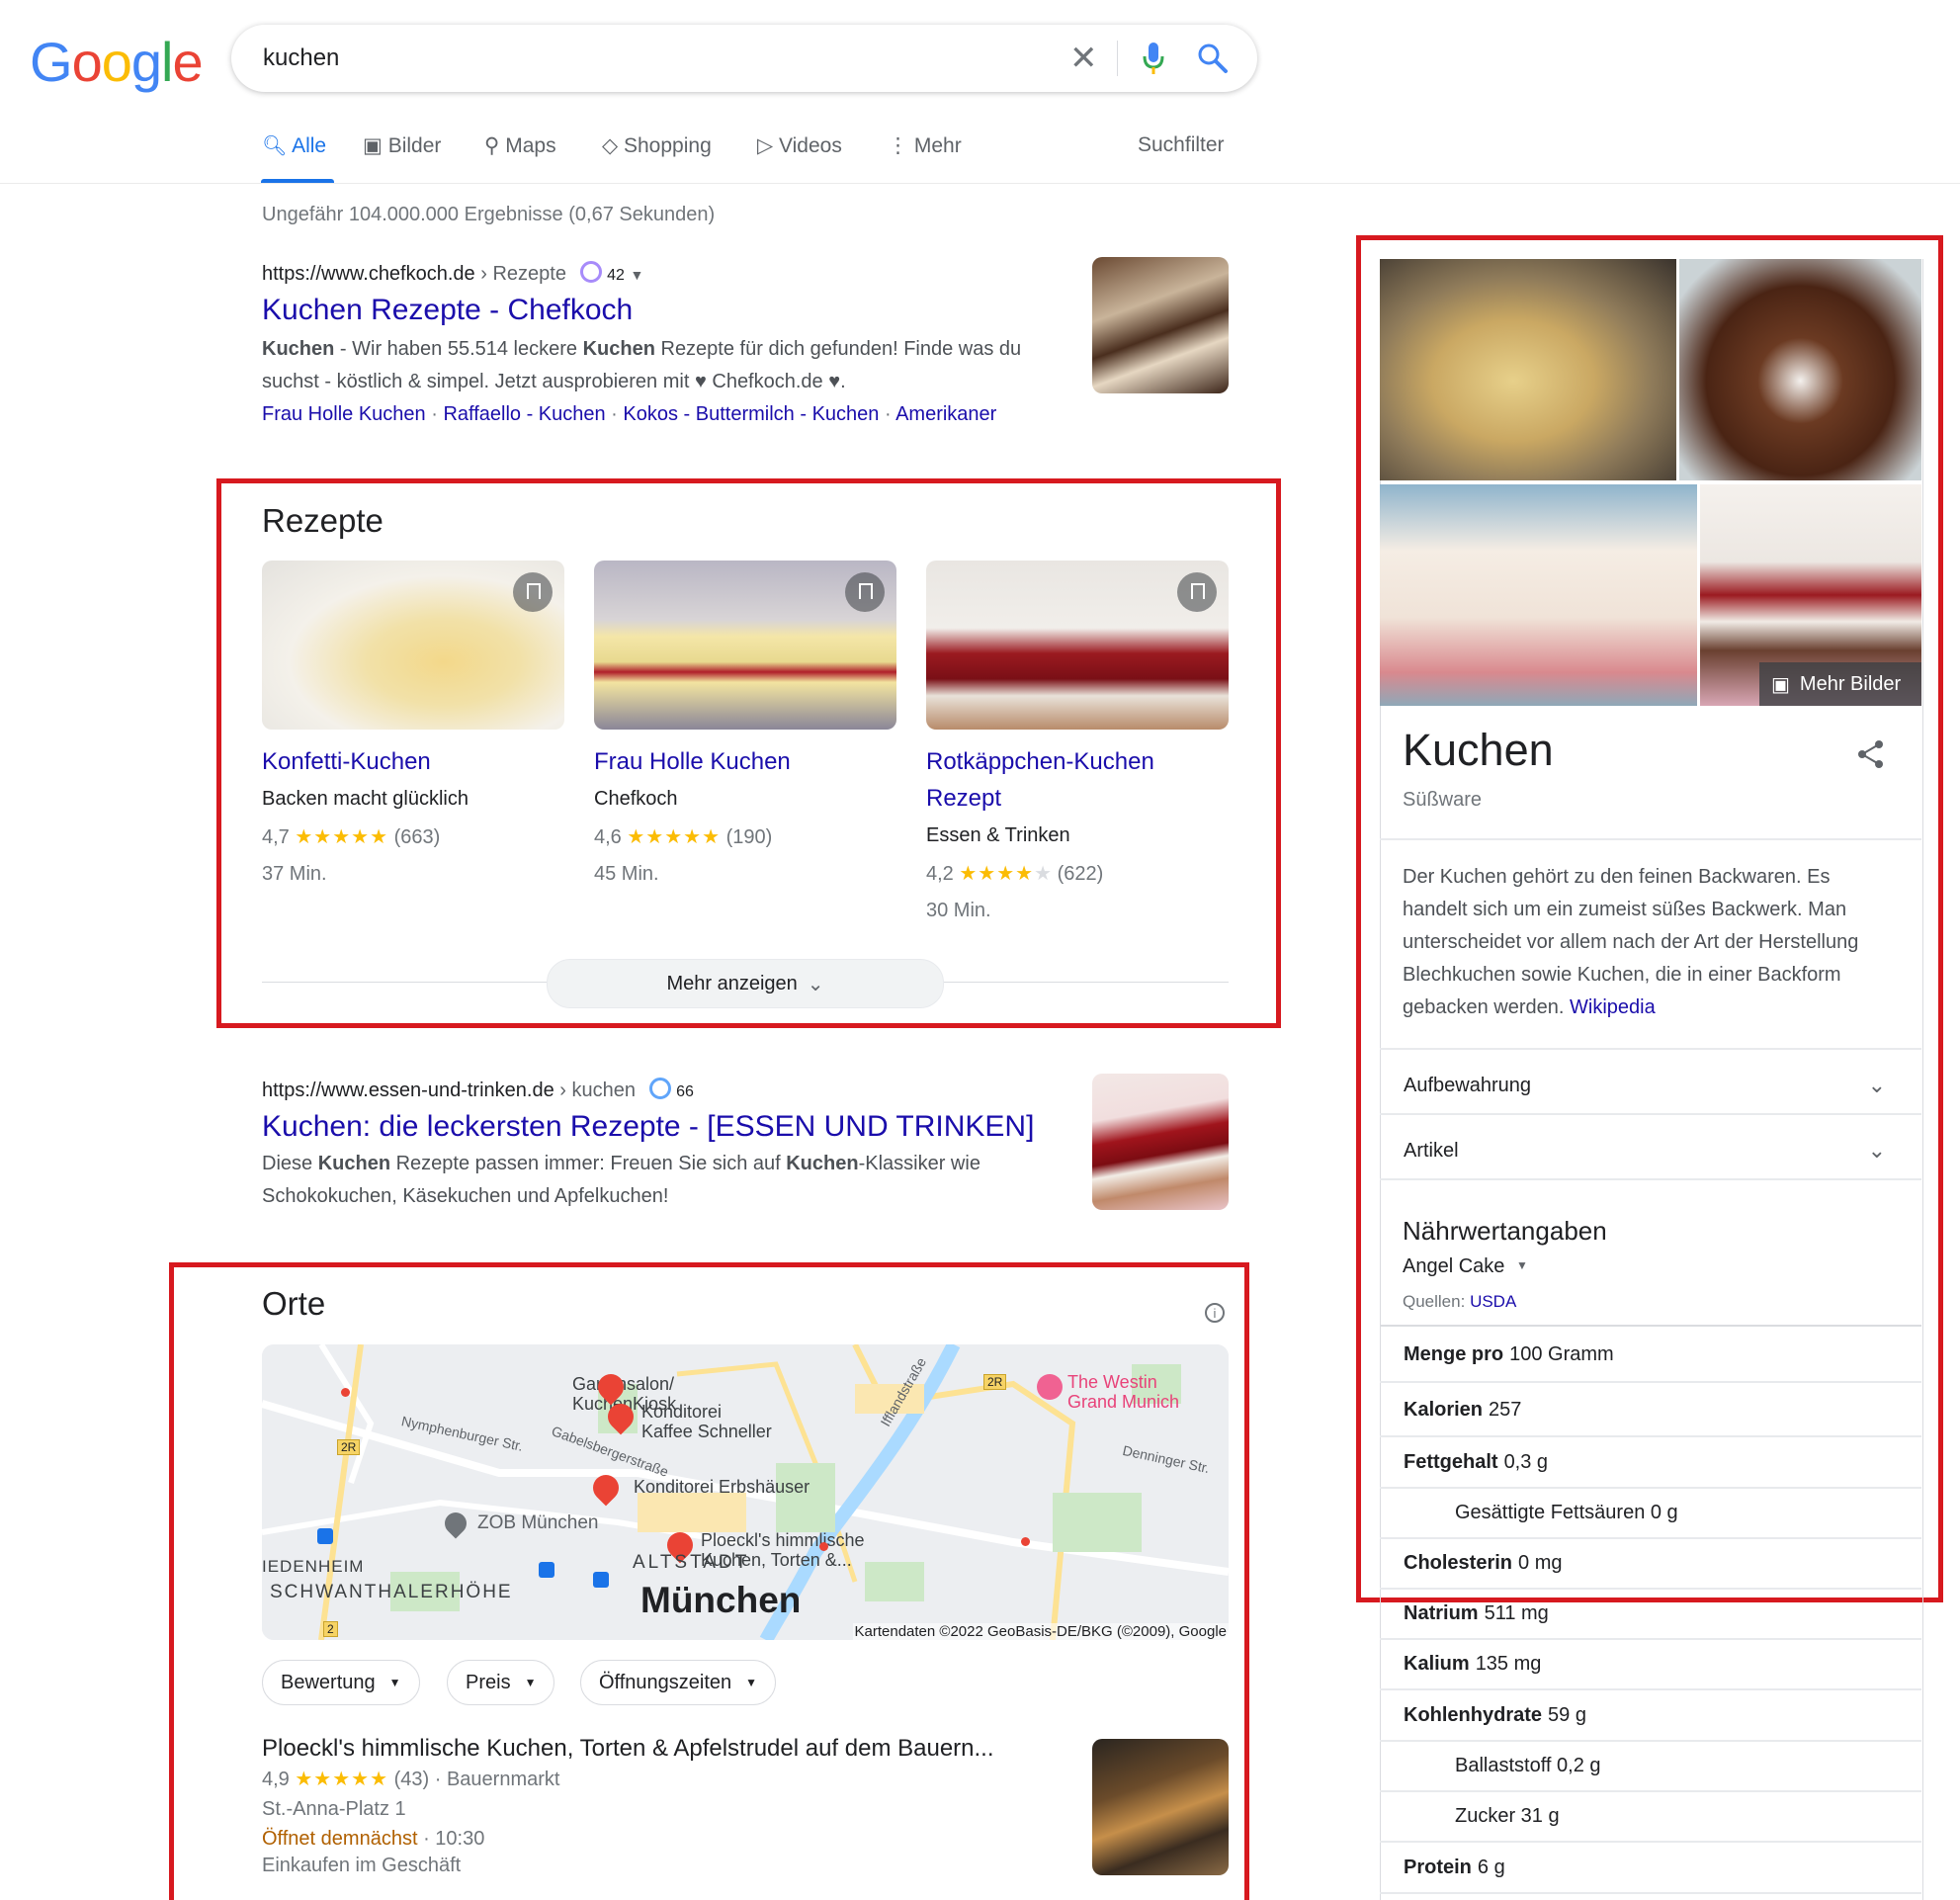  What do you see at coordinates (925, 146) in the screenshot?
I see `tab-mehr: ⋮ Mehr` at bounding box center [925, 146].